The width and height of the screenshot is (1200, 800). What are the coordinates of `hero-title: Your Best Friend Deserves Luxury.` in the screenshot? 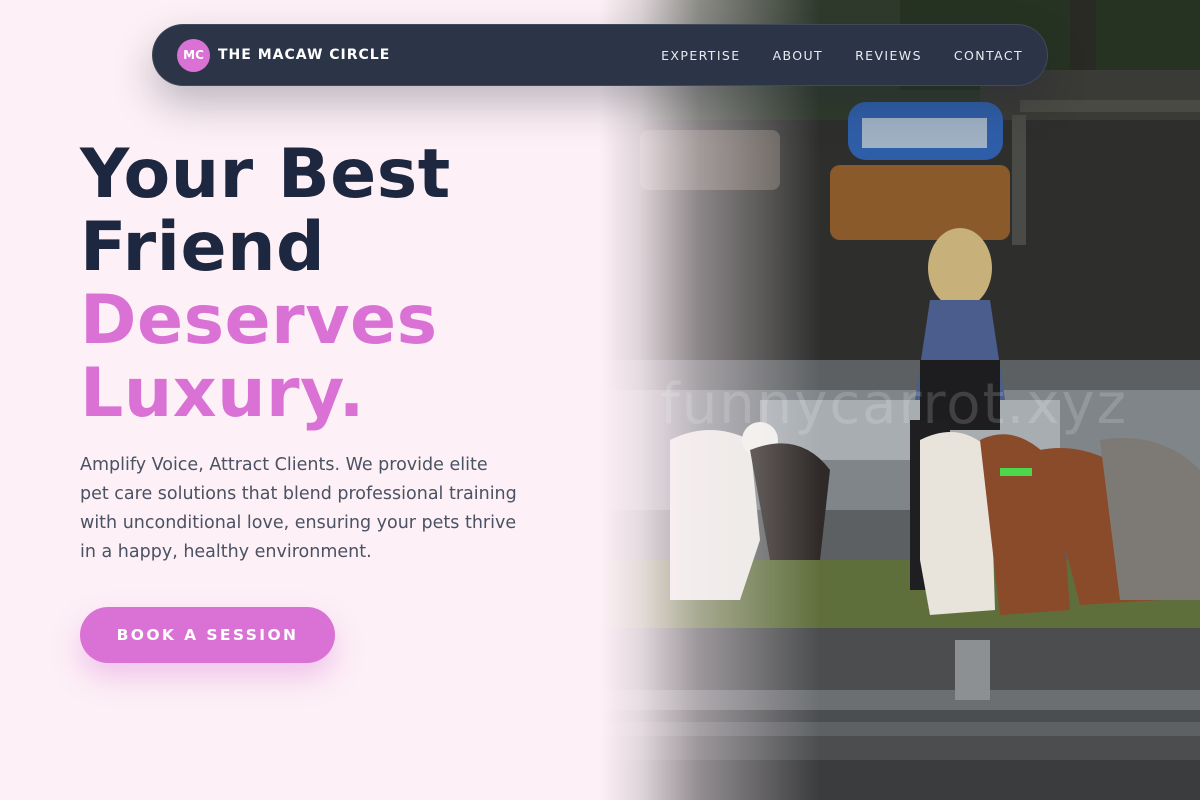 It's located at (265, 284).